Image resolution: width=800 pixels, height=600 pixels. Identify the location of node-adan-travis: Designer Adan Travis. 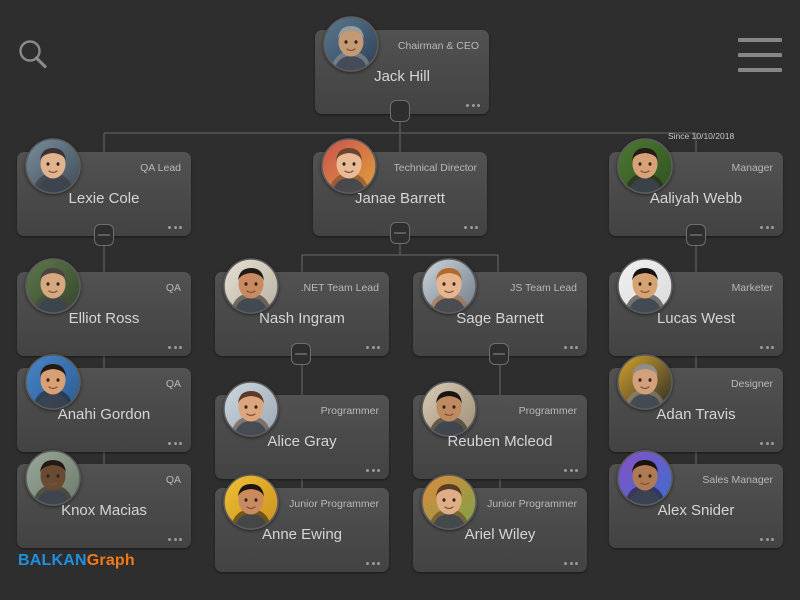
(696, 403).